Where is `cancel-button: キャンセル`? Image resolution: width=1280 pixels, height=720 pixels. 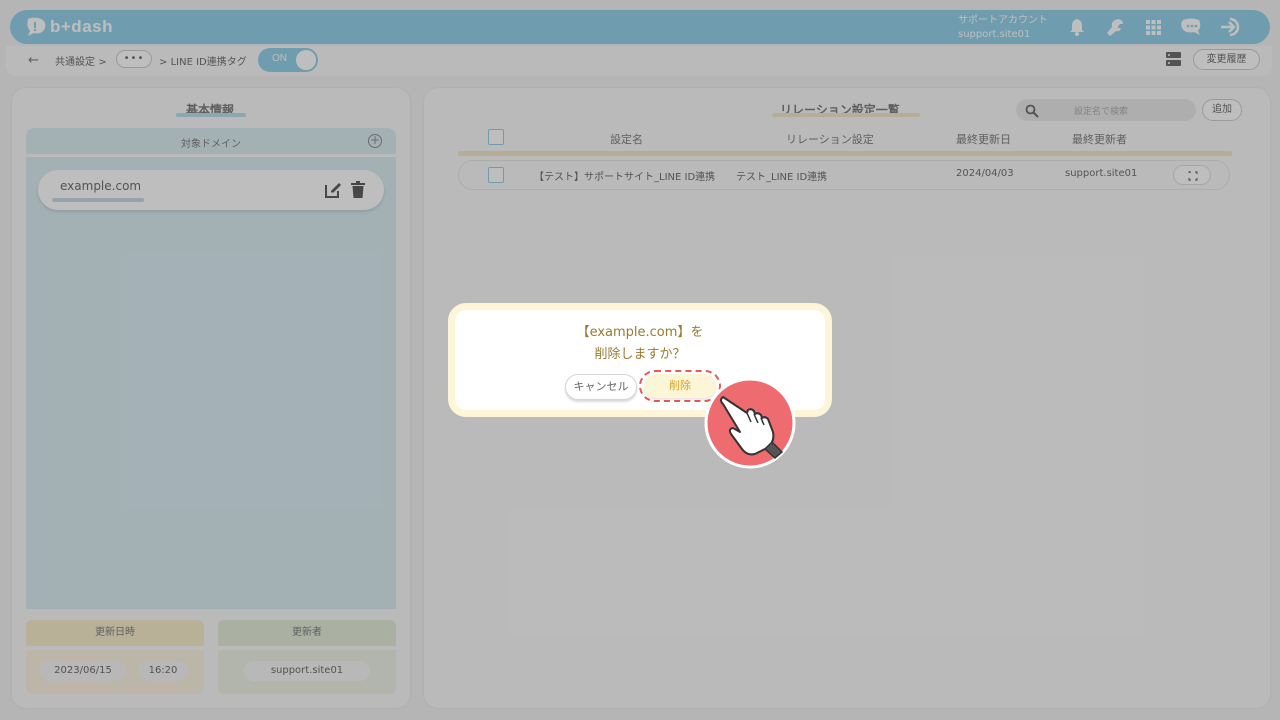 cancel-button: キャンセル is located at coordinates (601, 387).